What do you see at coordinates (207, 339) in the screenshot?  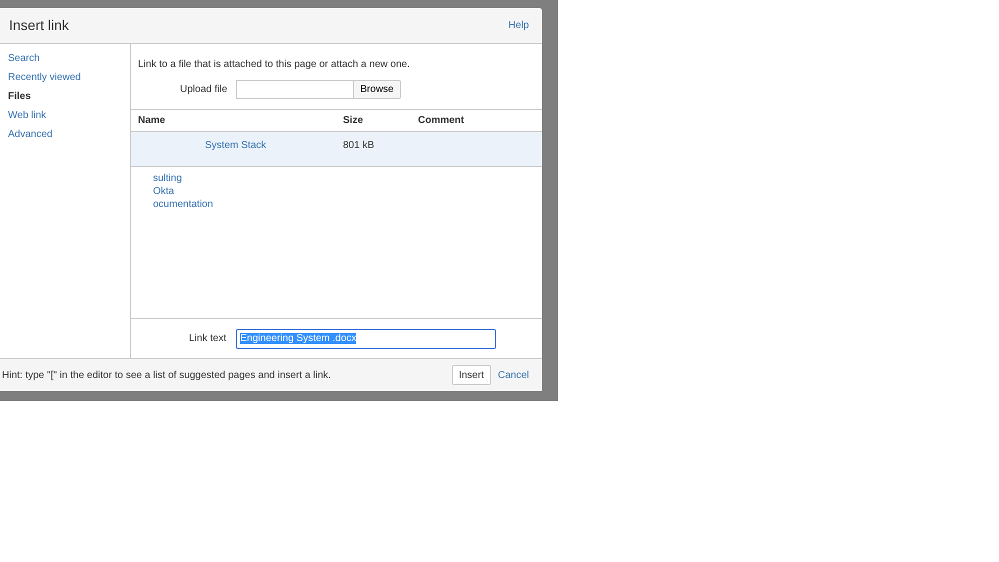 I see `link-text-label: Link text` at bounding box center [207, 339].